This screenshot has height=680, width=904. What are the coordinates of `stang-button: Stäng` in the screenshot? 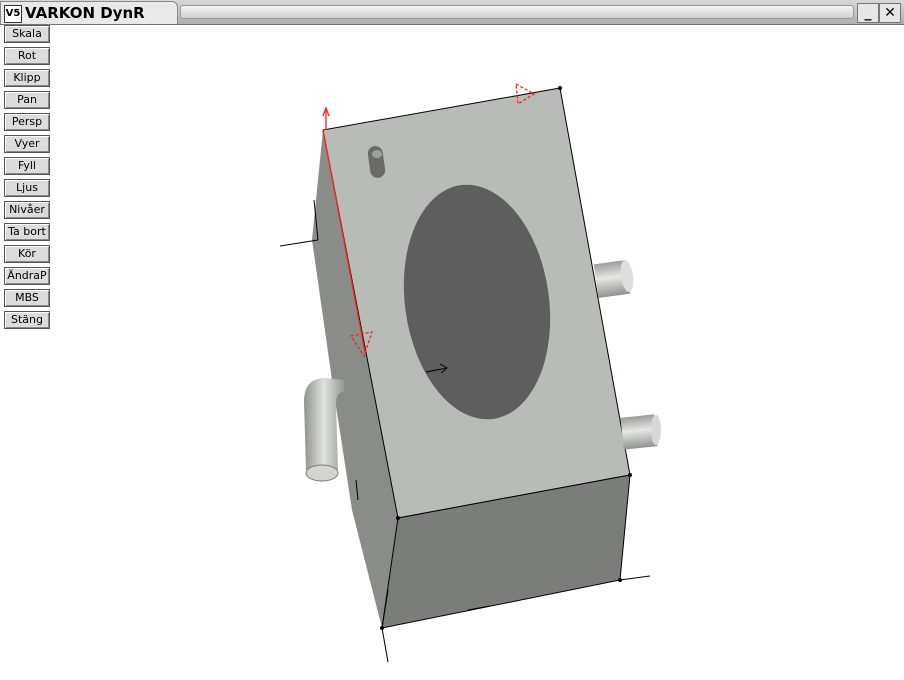 It's located at (27, 320).